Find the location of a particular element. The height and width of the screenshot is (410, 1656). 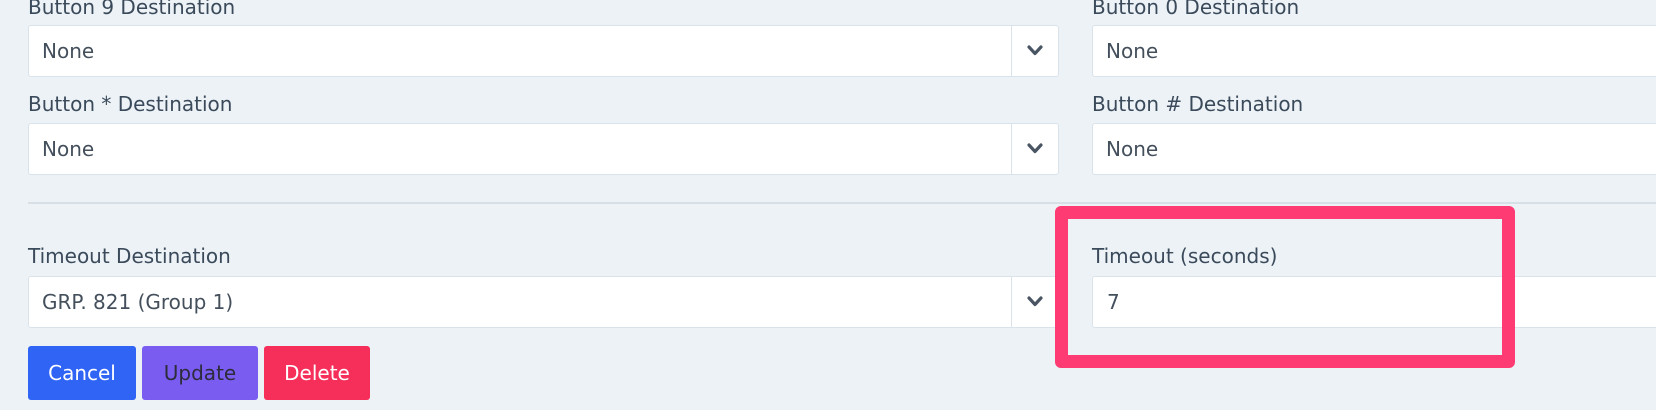

button-0-destination-select: None is located at coordinates (1374, 51).